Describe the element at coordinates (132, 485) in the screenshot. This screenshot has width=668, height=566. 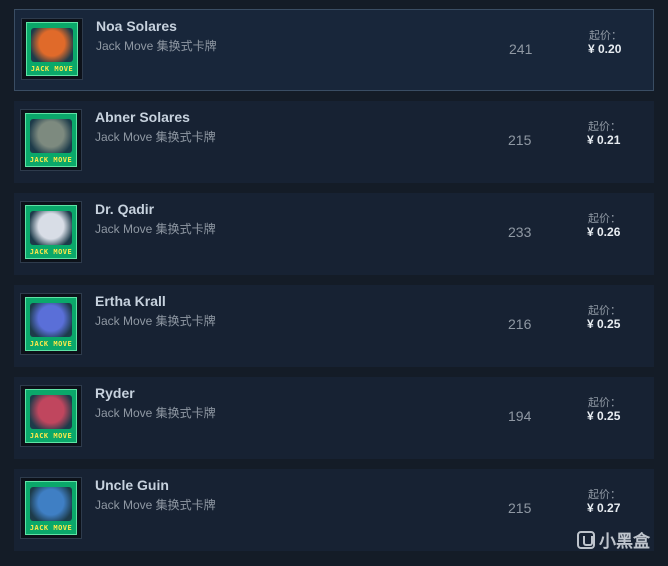
I see `item-name: Uncle Guin` at that location.